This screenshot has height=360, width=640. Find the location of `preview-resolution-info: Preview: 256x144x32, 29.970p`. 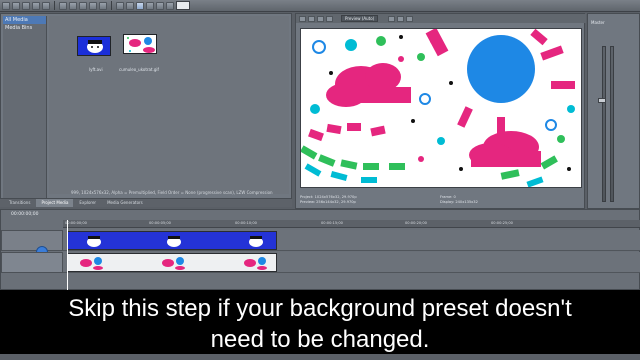

preview-resolution-info: Preview: 256x144x32, 29.970p is located at coordinates (328, 202).